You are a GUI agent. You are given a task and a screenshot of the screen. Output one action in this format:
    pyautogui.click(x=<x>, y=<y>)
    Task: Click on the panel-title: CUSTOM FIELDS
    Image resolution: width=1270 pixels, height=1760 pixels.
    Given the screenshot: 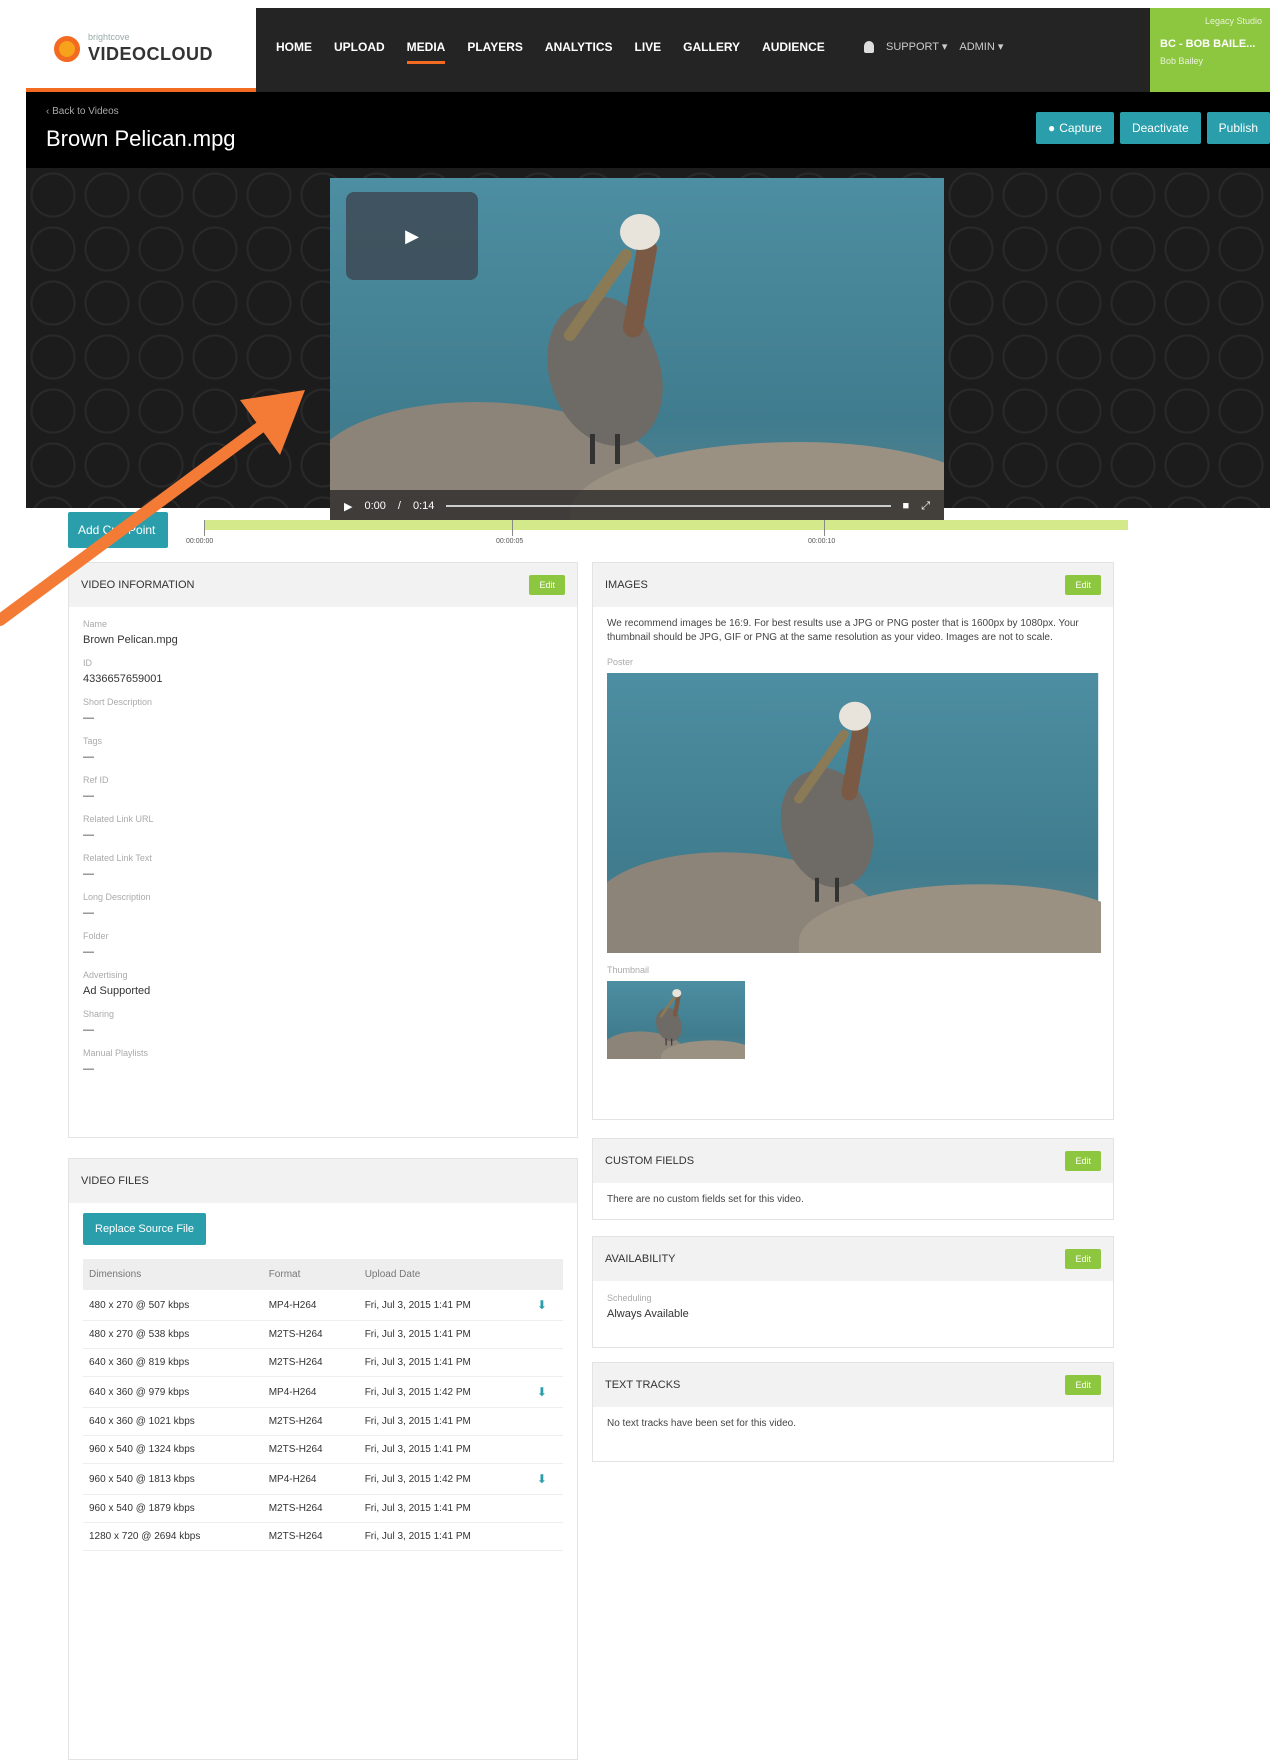 What is the action you would take?
    pyautogui.click(x=650, y=1161)
    